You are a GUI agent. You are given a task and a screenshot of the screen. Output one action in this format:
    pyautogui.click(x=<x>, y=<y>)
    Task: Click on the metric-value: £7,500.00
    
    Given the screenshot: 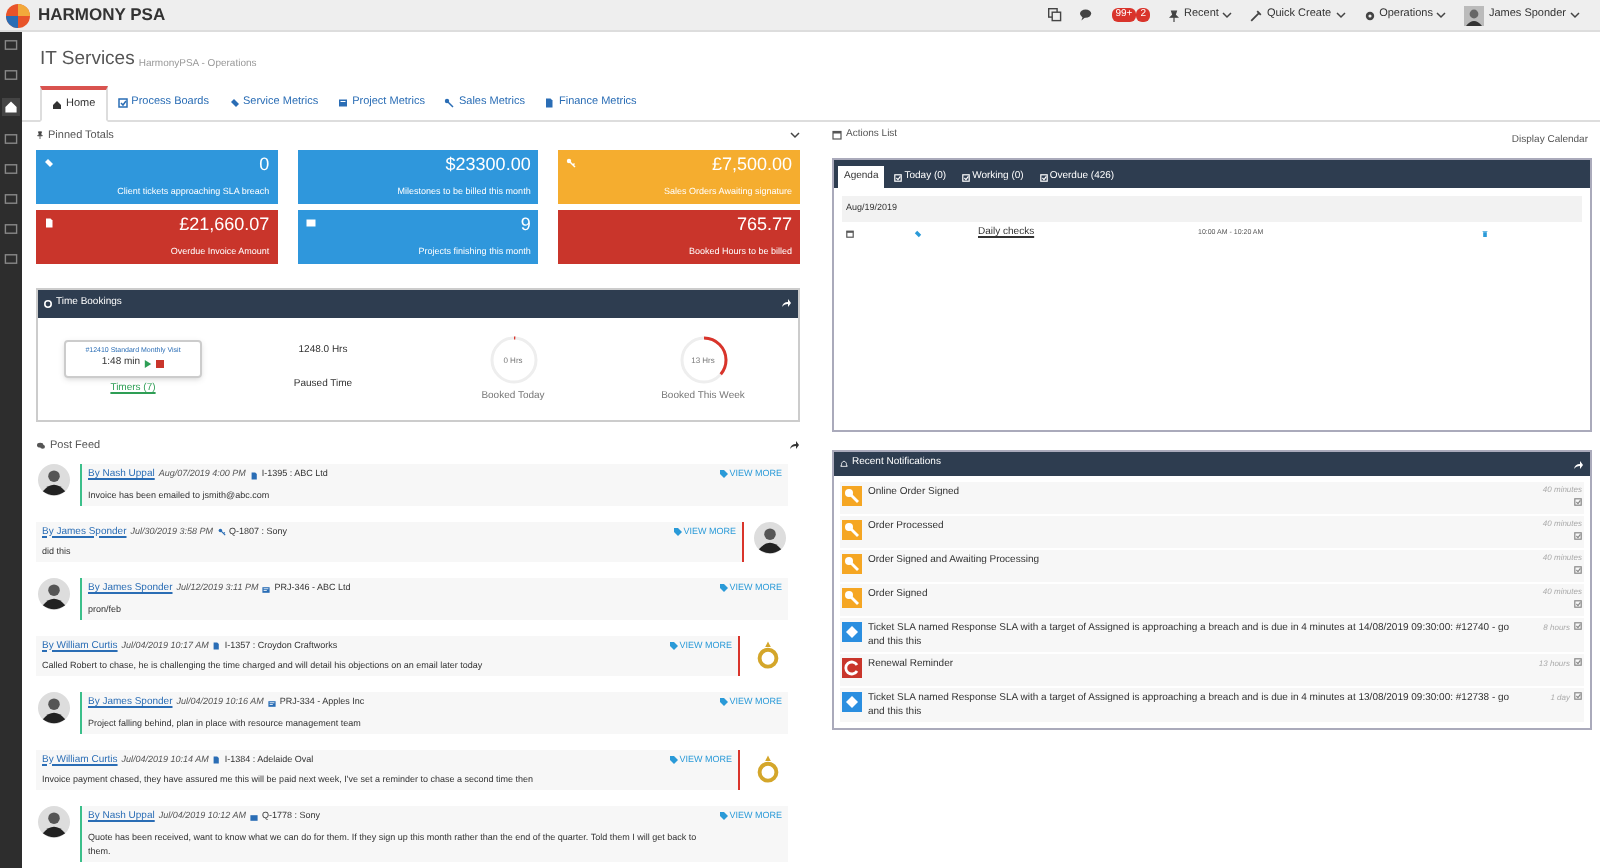 What is the action you would take?
    pyautogui.click(x=751, y=164)
    